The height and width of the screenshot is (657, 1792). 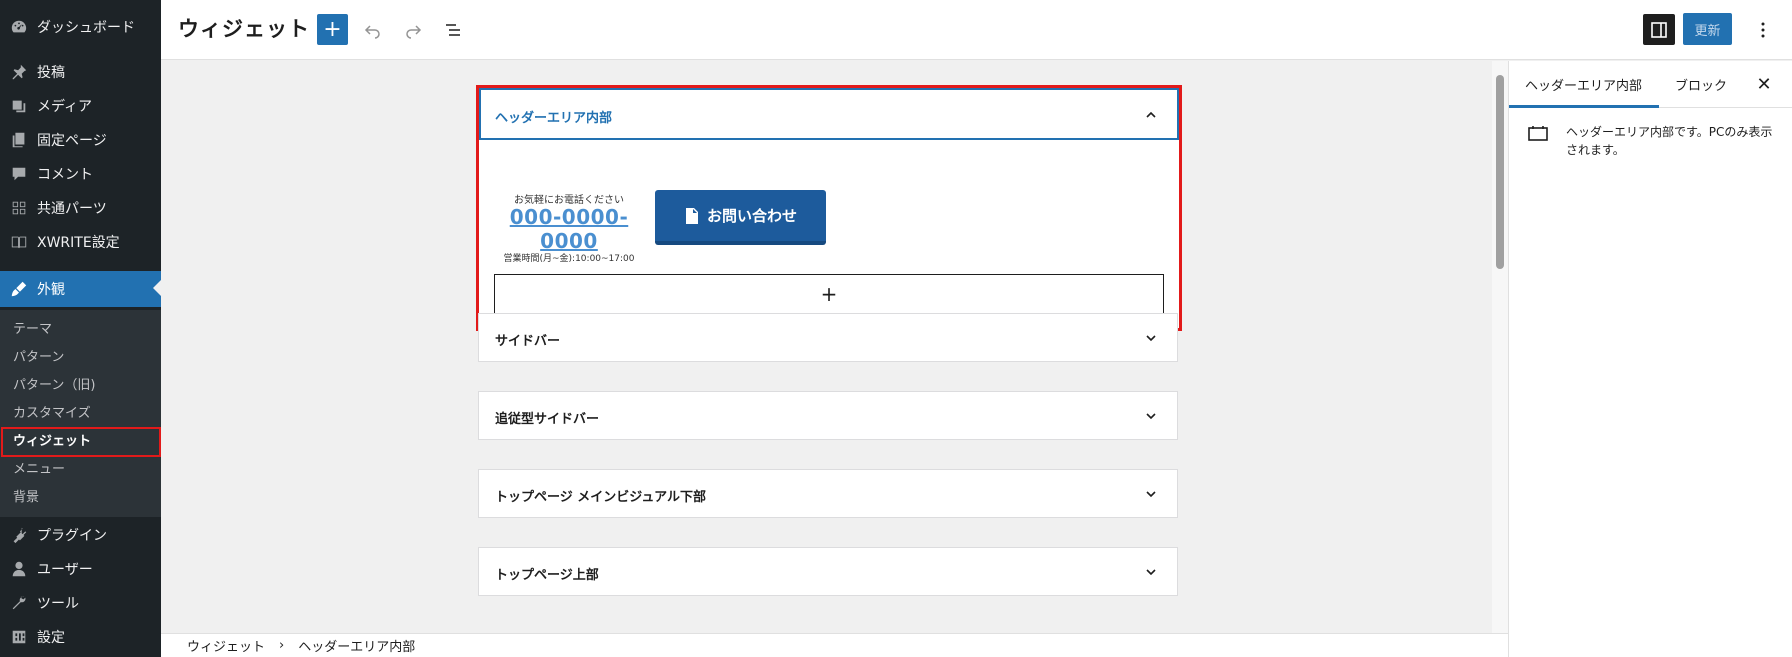 What do you see at coordinates (19, 208) in the screenshot?
I see `blocks-icon` at bounding box center [19, 208].